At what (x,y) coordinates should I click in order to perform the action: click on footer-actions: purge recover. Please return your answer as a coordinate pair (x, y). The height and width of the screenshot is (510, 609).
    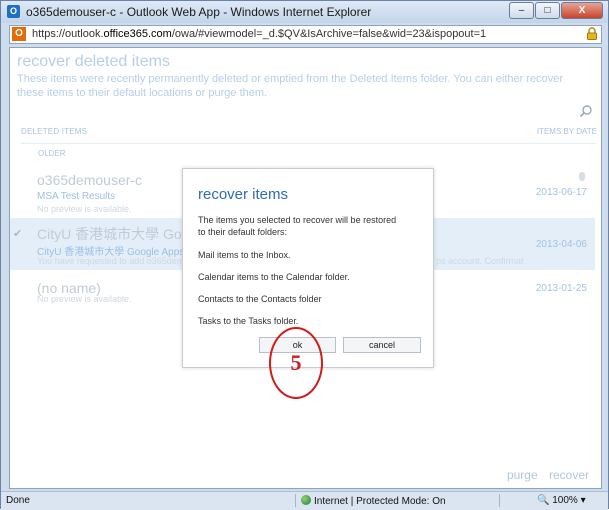
    Looking at the image, I should click on (544, 475).